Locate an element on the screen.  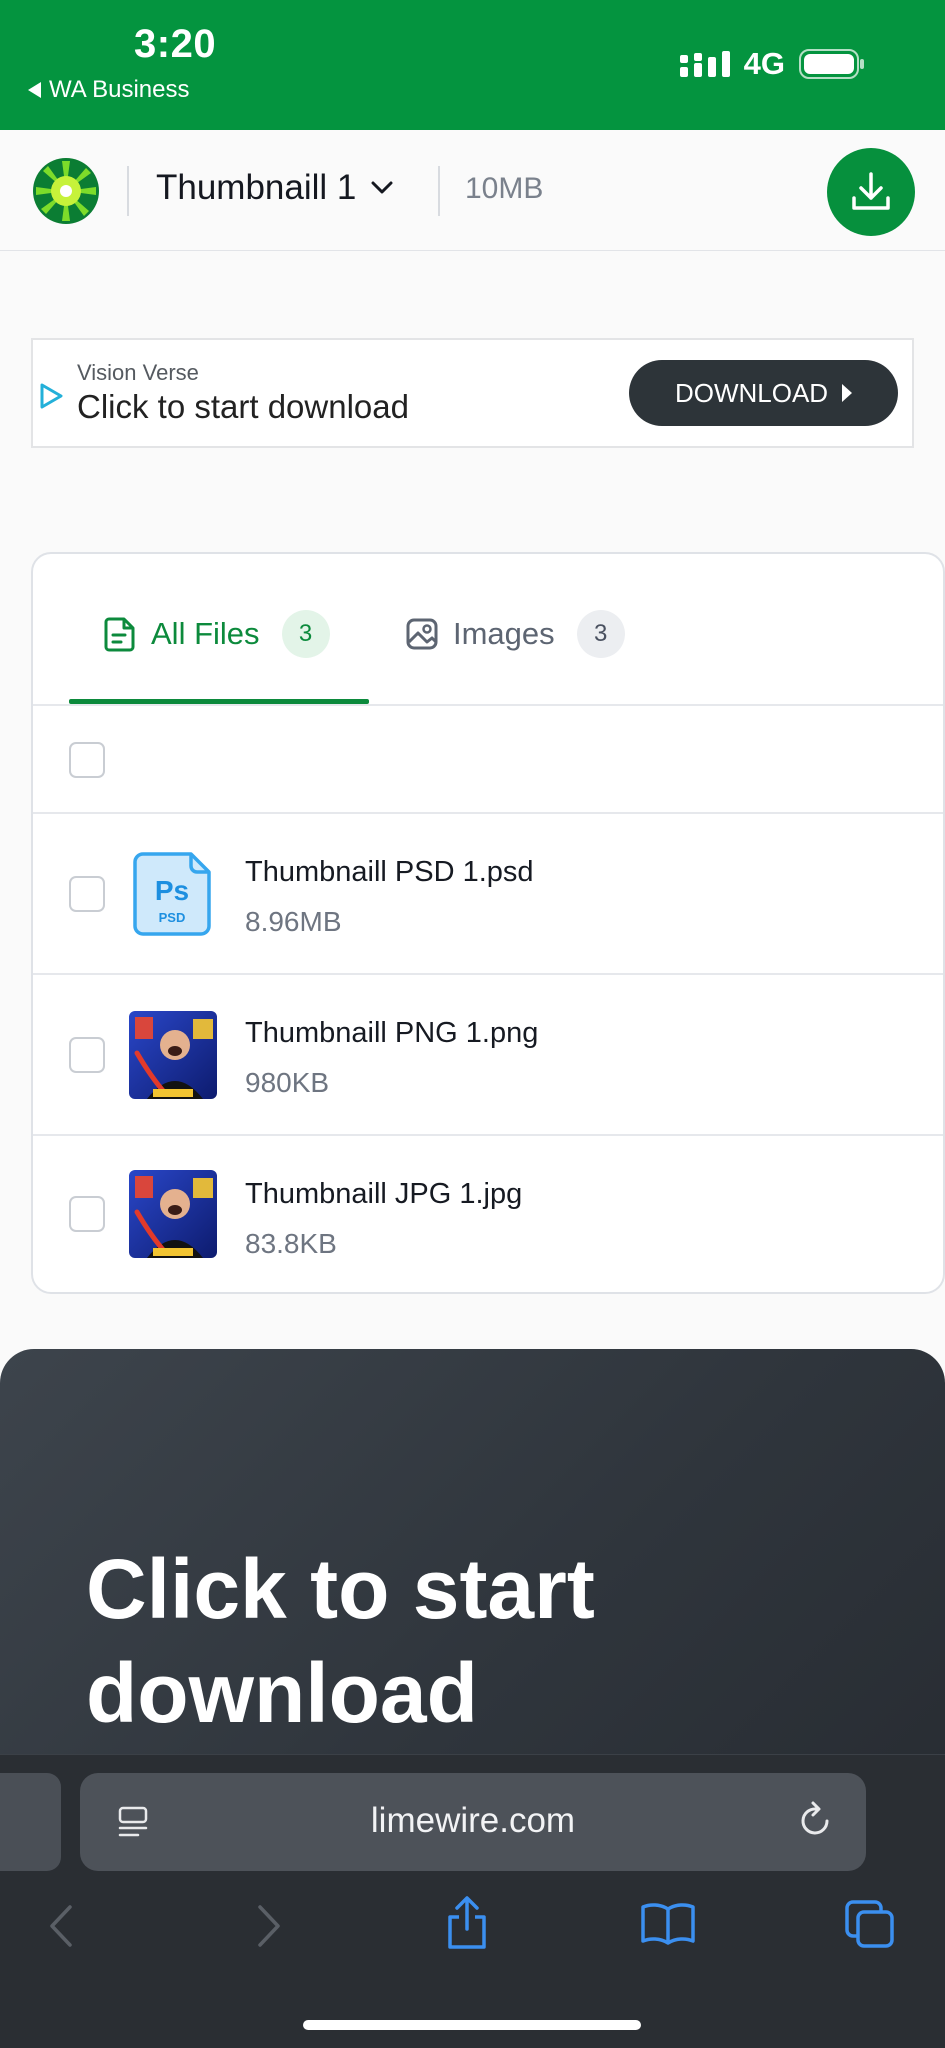
back-arrow-icon is located at coordinates (34, 90).